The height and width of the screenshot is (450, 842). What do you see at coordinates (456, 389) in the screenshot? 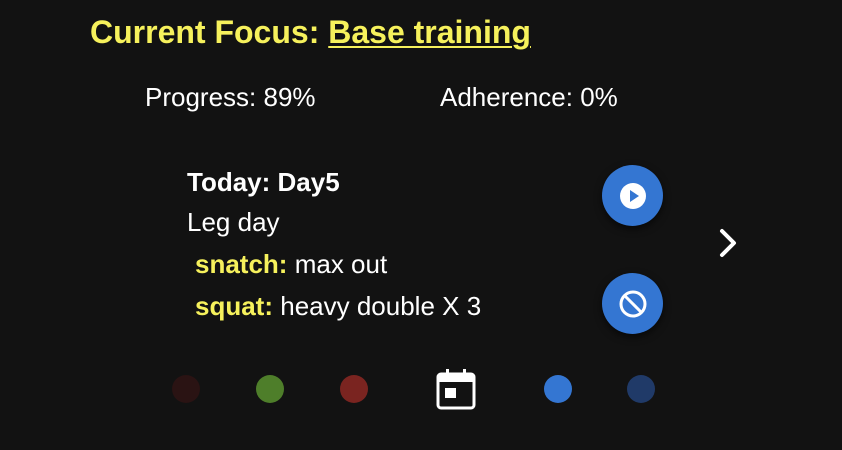
I see `calendar-icon` at bounding box center [456, 389].